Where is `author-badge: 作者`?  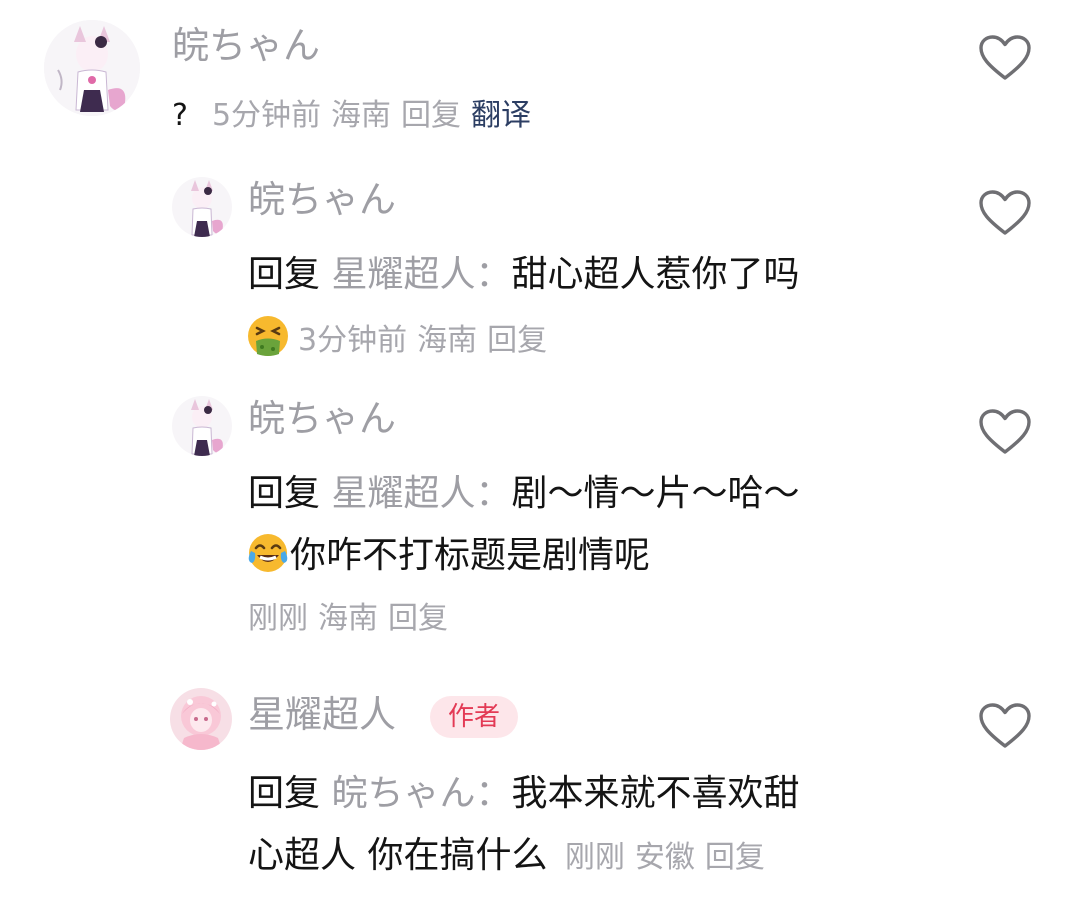
author-badge: 作者 is located at coordinates (474, 717).